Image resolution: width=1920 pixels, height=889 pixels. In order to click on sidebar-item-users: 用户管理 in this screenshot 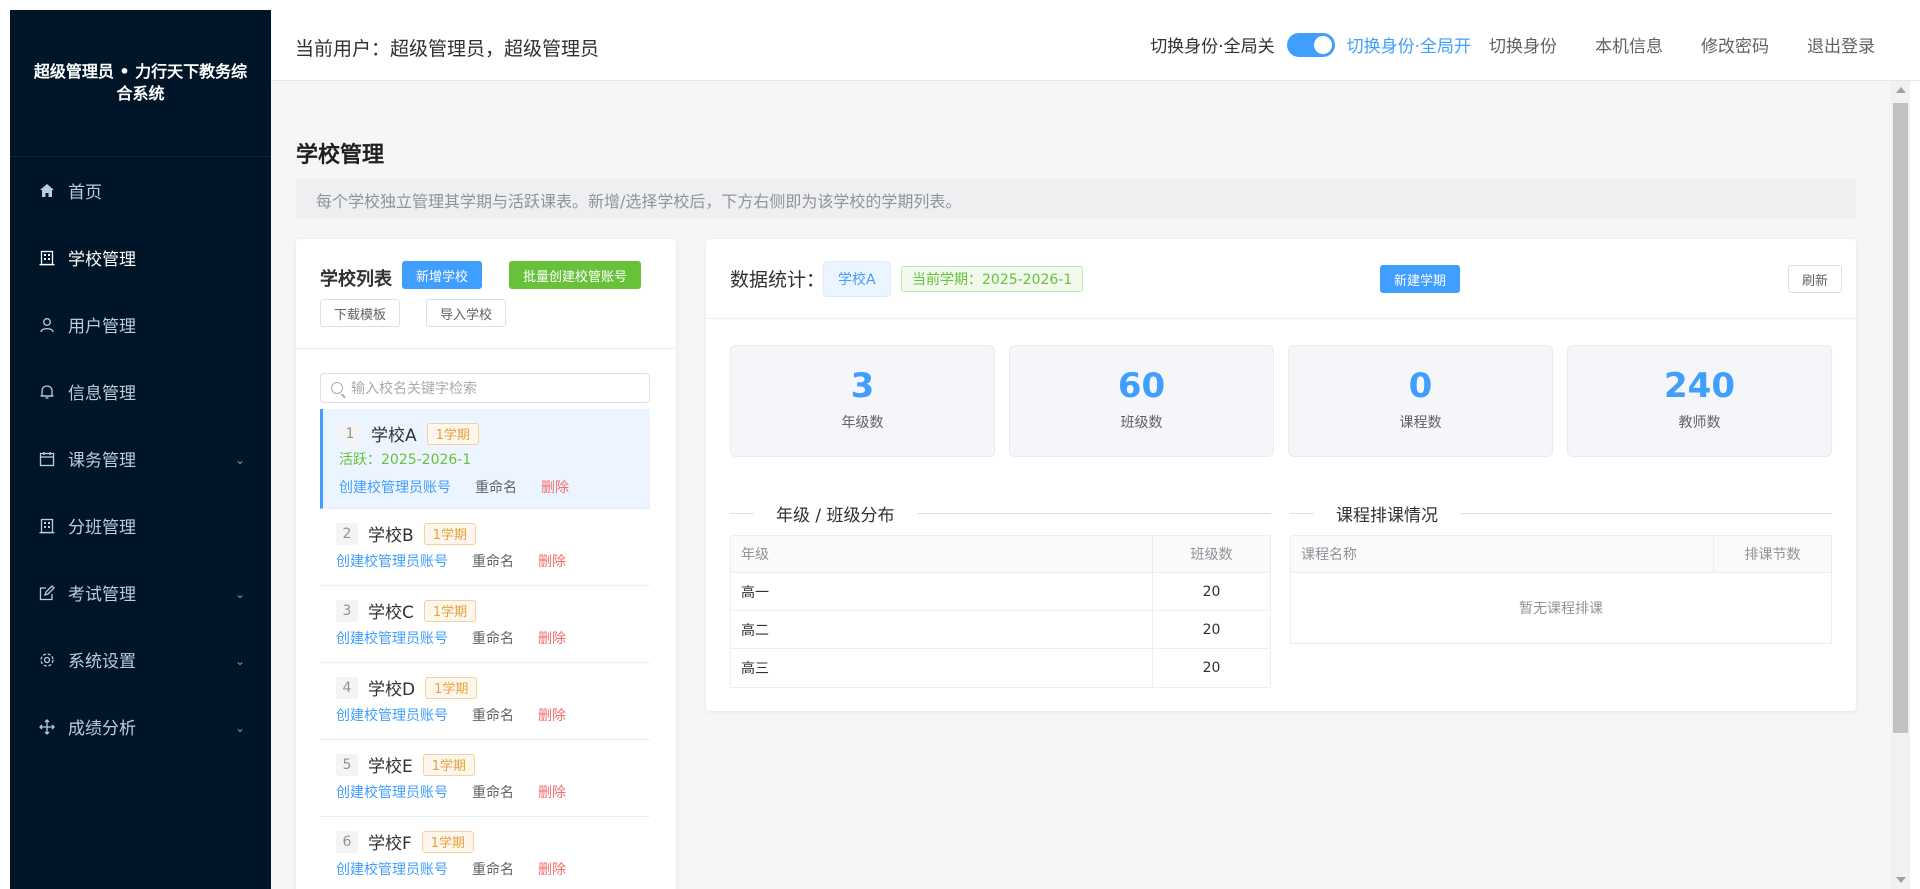, I will do `click(140, 324)`.